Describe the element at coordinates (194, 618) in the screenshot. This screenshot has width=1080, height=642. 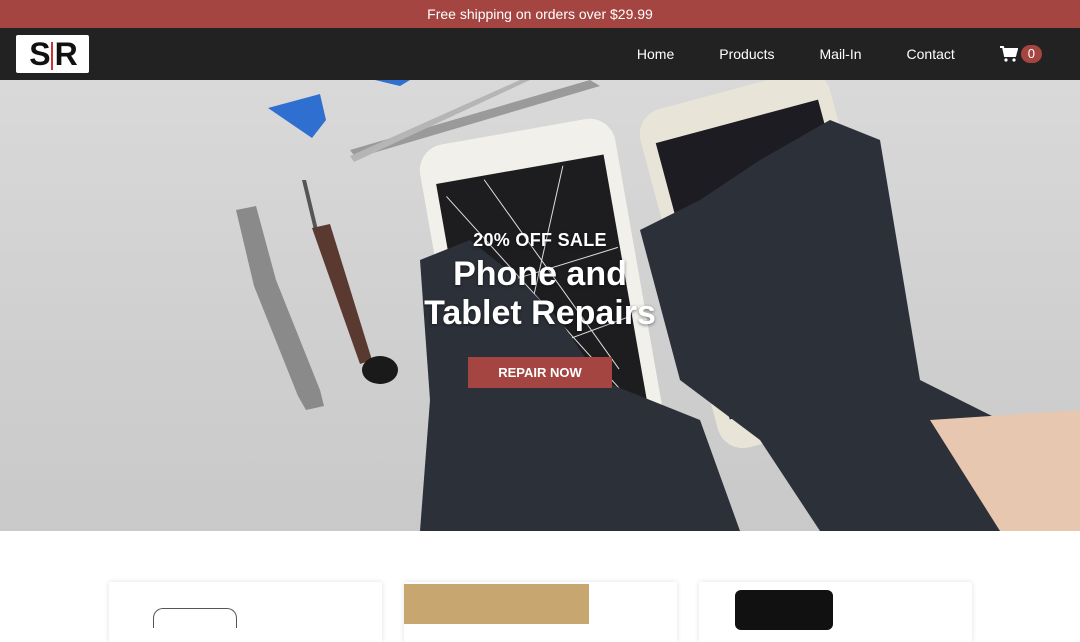
I see `device-outline-icon` at that location.